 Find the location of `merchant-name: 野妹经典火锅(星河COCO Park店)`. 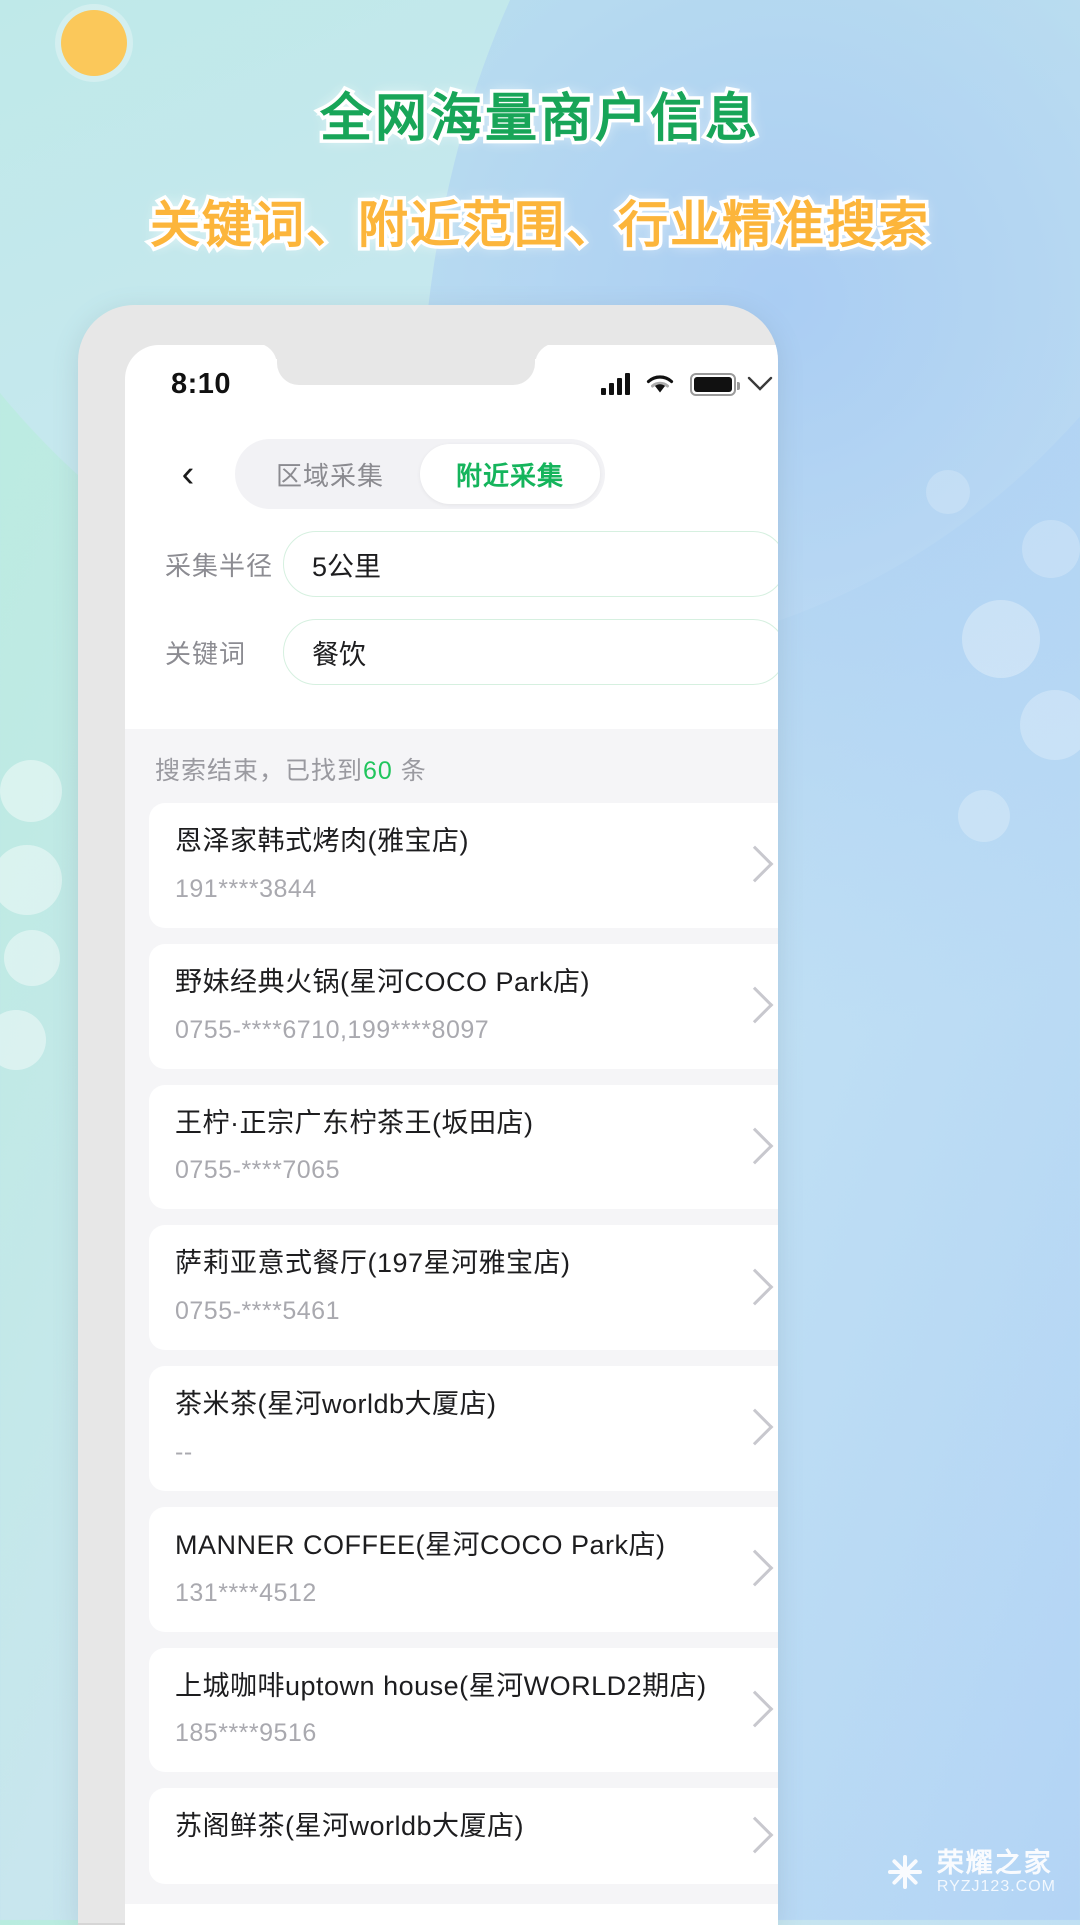

merchant-name: 野妹经典火锅(星河COCO Park店) is located at coordinates (382, 981).